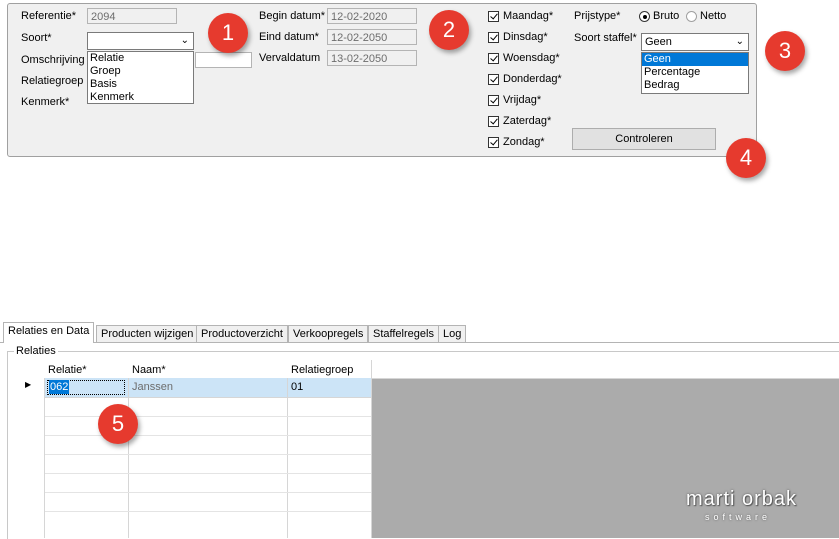 Image resolution: width=839 pixels, height=539 pixels. I want to click on dinsdag-checkbox, so click(493, 37).